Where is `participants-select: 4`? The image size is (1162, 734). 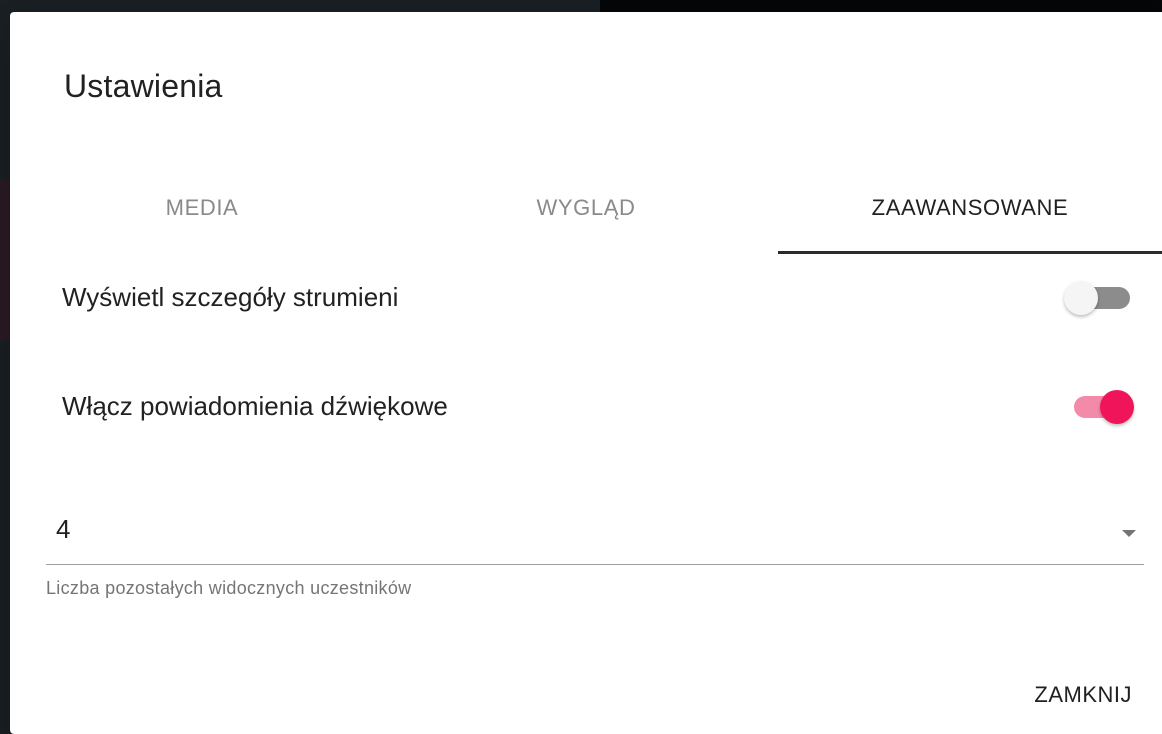
participants-select: 4 is located at coordinates (595, 533).